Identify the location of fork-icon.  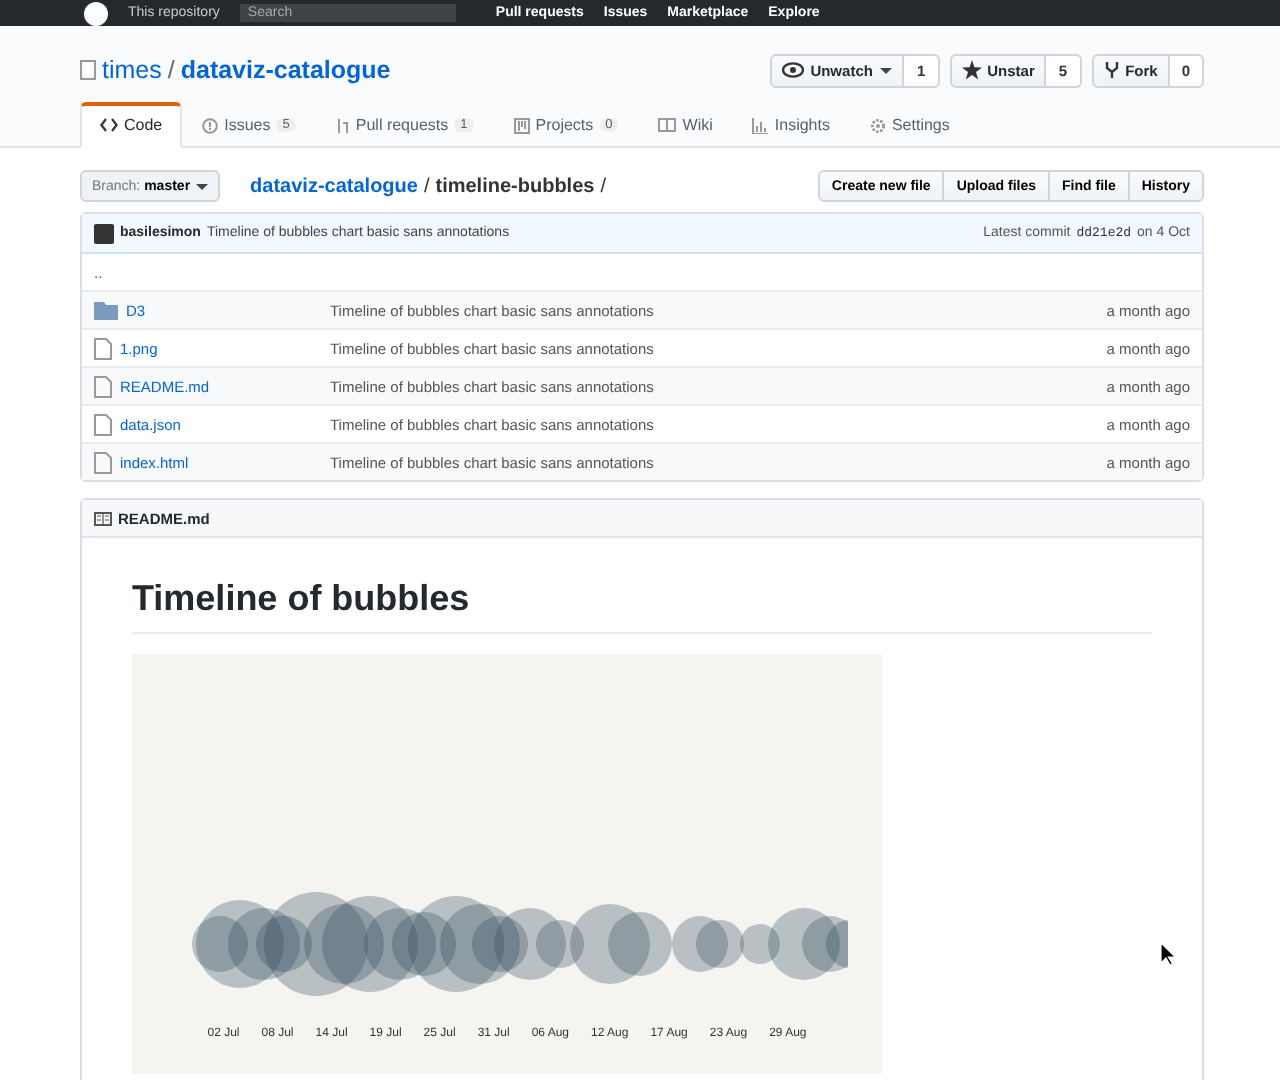
(1111, 70).